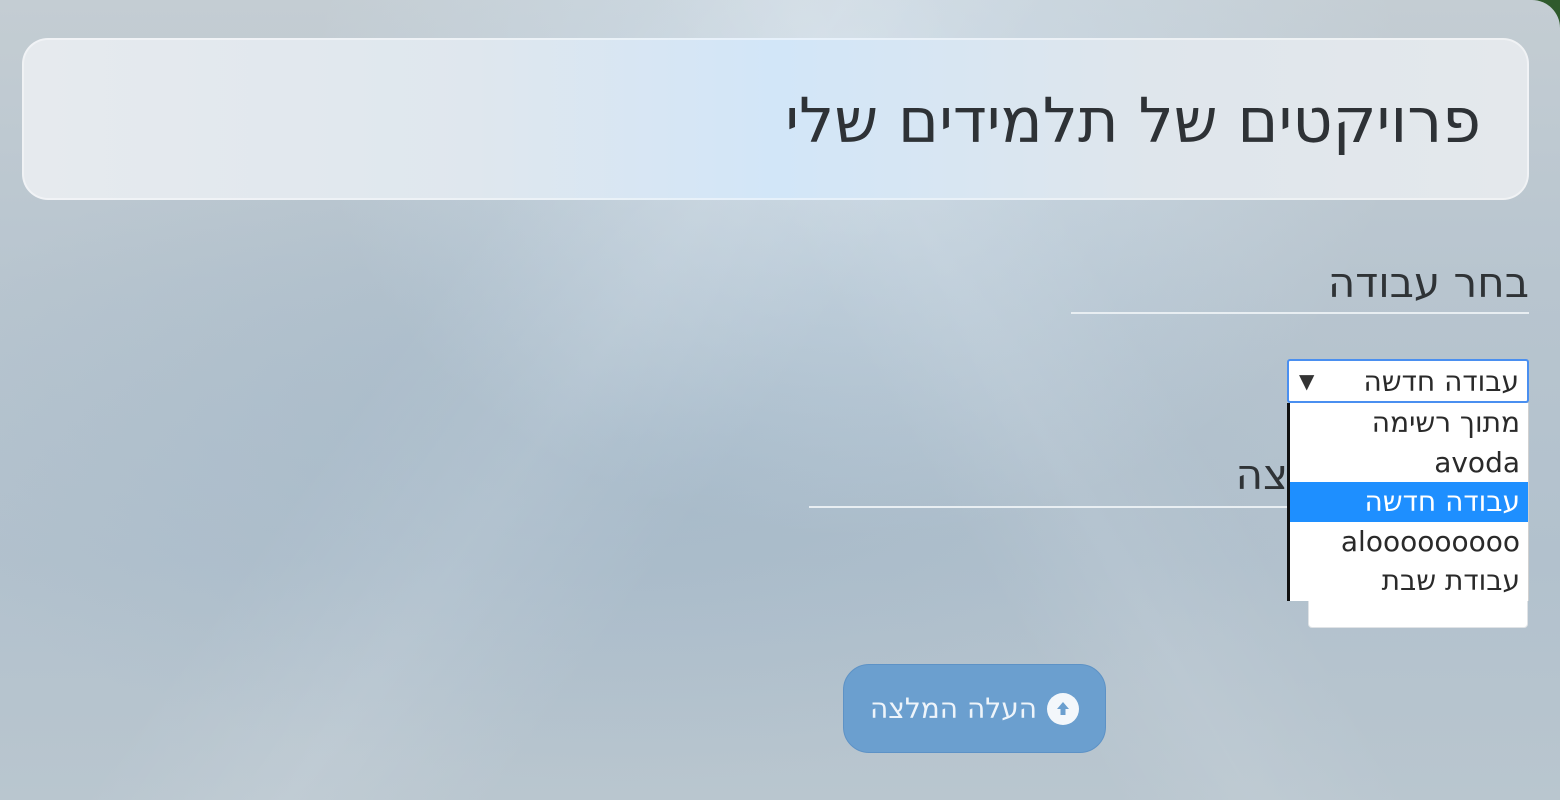 The width and height of the screenshot is (1560, 800). I want to click on work-select-value: עבודה חדשה, so click(1441, 381).